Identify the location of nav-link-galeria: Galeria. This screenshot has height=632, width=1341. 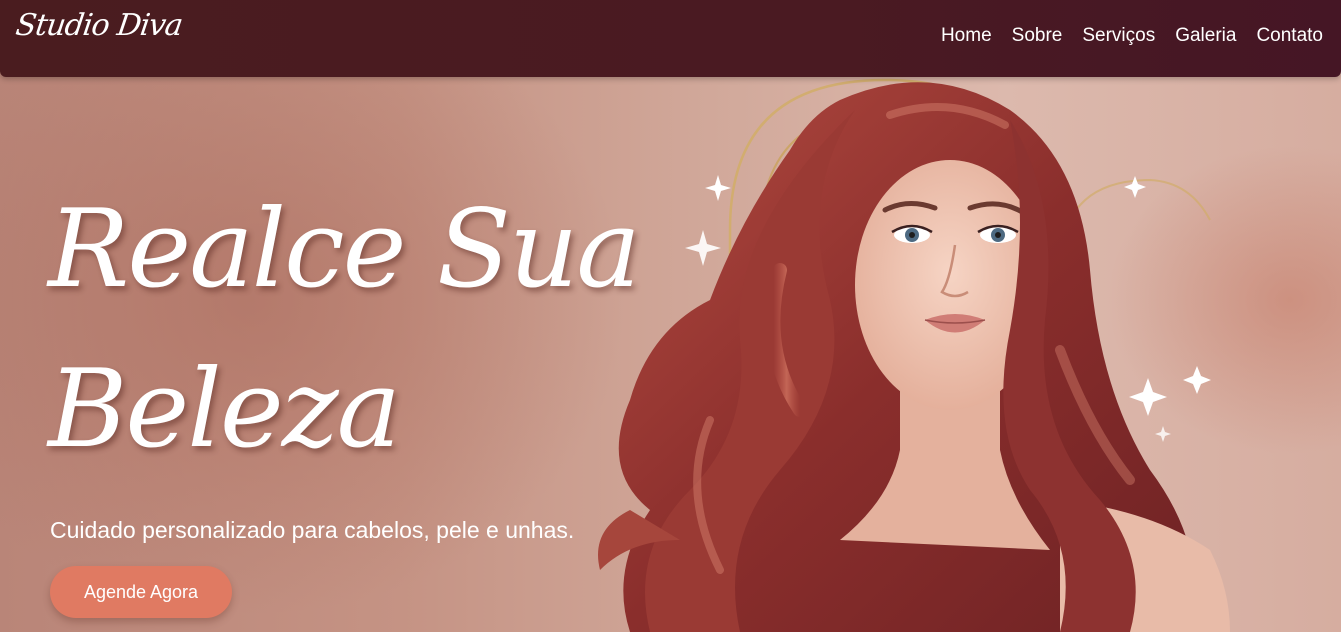
(1205, 36).